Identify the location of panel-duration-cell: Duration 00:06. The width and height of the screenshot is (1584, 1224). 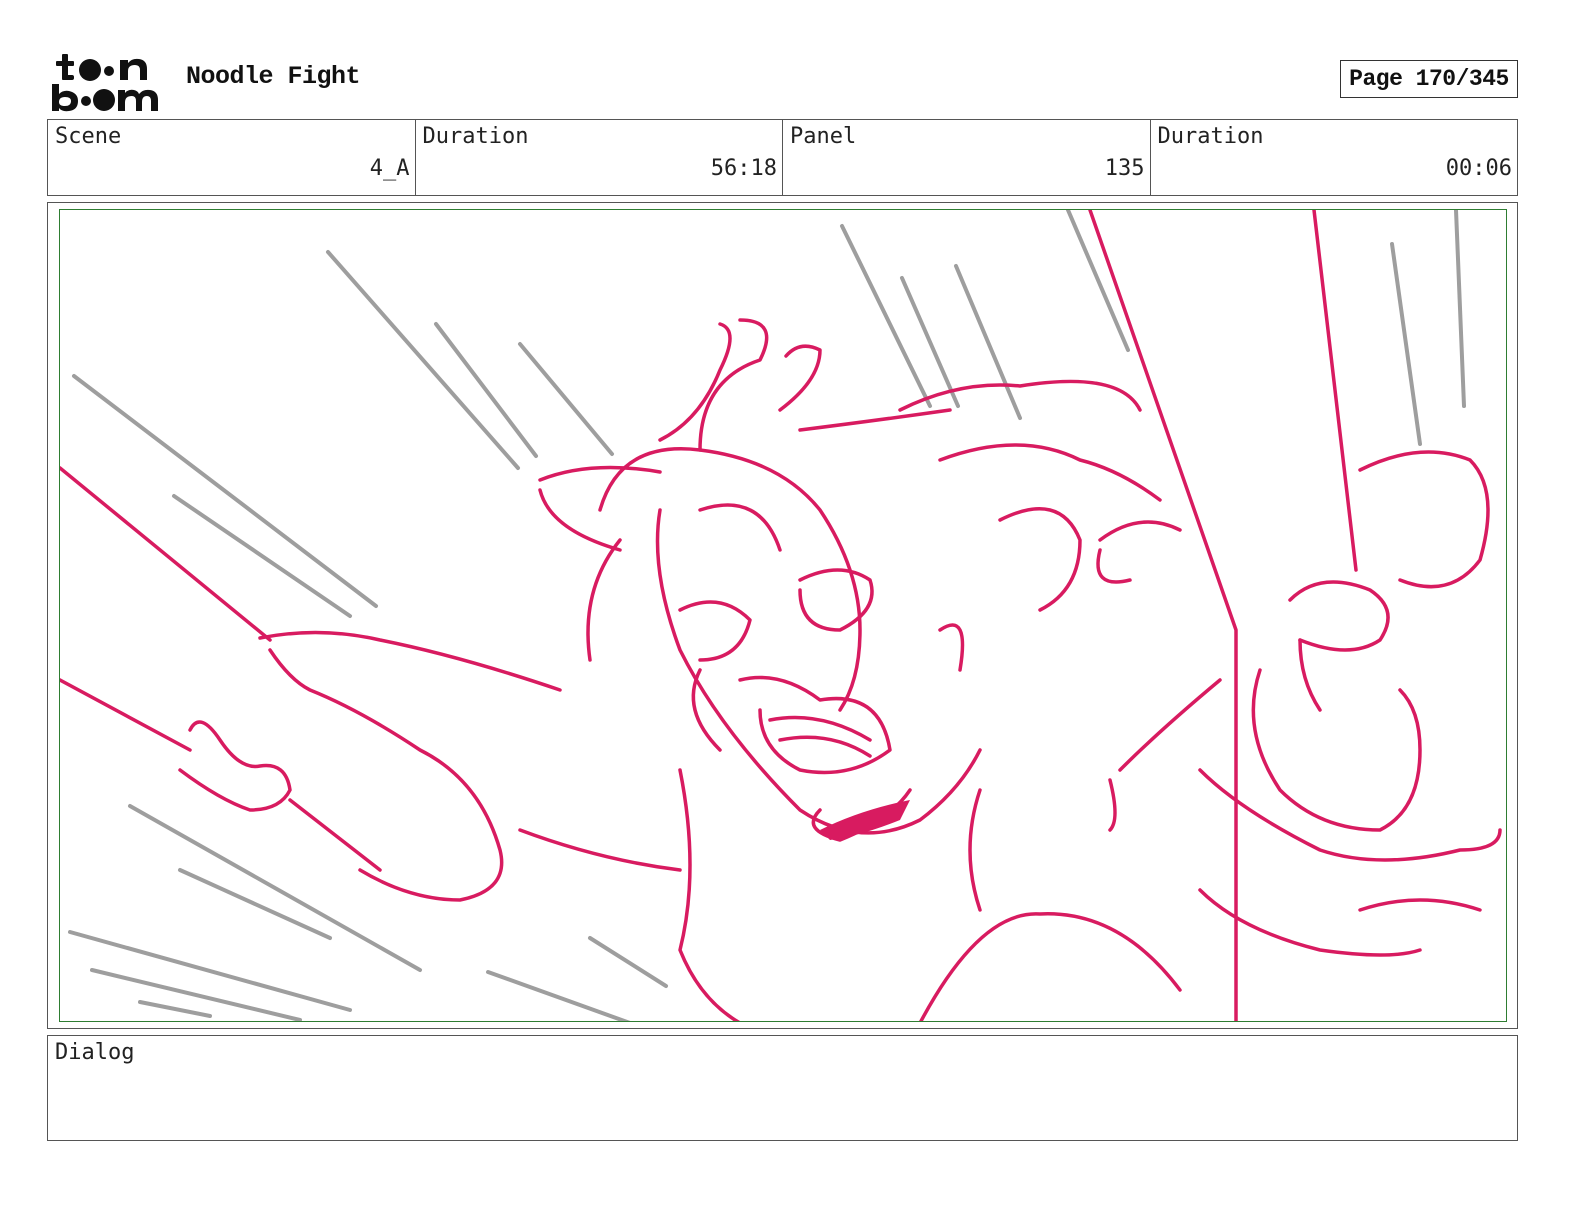
(1334, 157).